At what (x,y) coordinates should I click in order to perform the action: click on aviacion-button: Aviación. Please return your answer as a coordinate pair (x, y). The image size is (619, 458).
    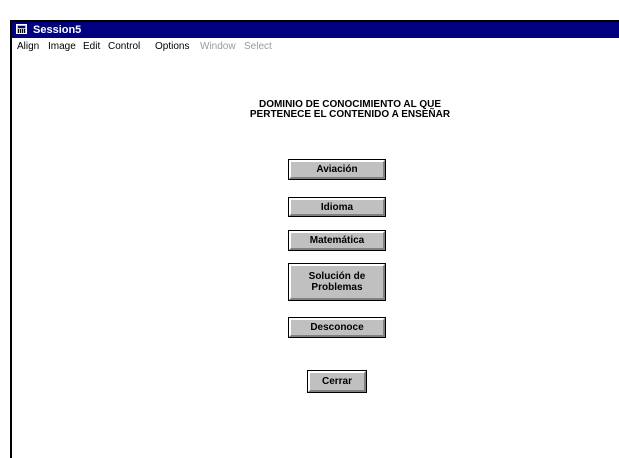
    Looking at the image, I should click on (337, 169).